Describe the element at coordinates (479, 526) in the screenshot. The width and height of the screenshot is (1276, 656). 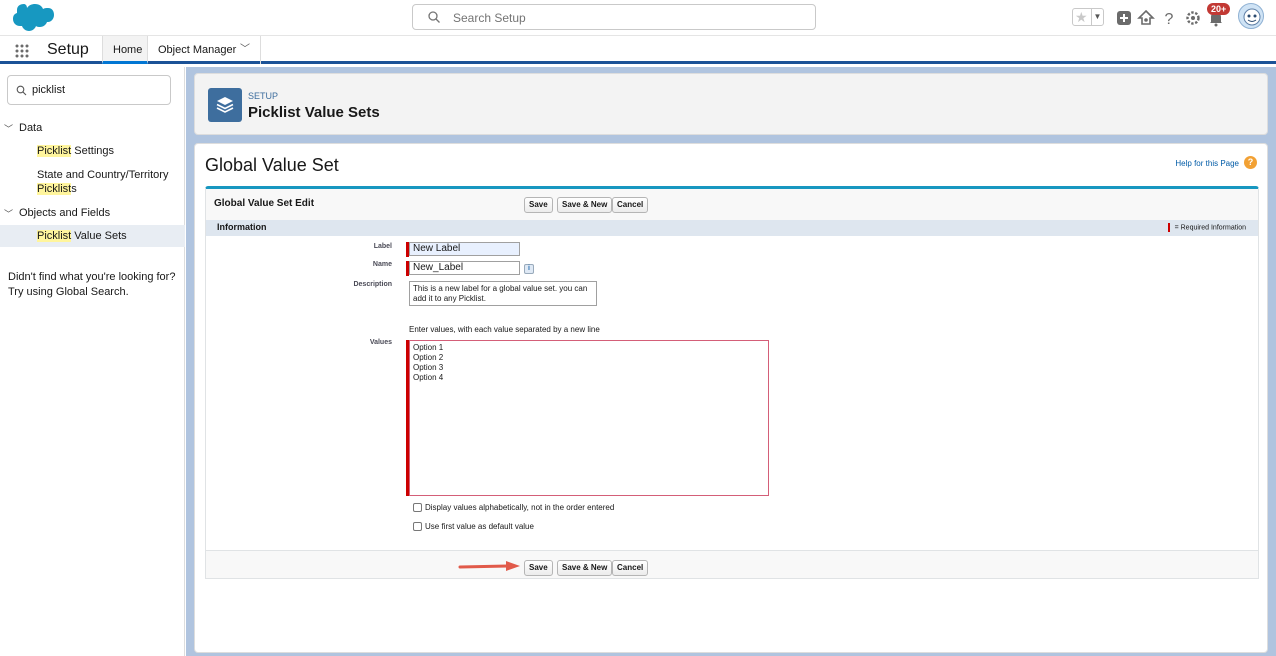
I see `default-first-value-label: Use first value as default value` at that location.